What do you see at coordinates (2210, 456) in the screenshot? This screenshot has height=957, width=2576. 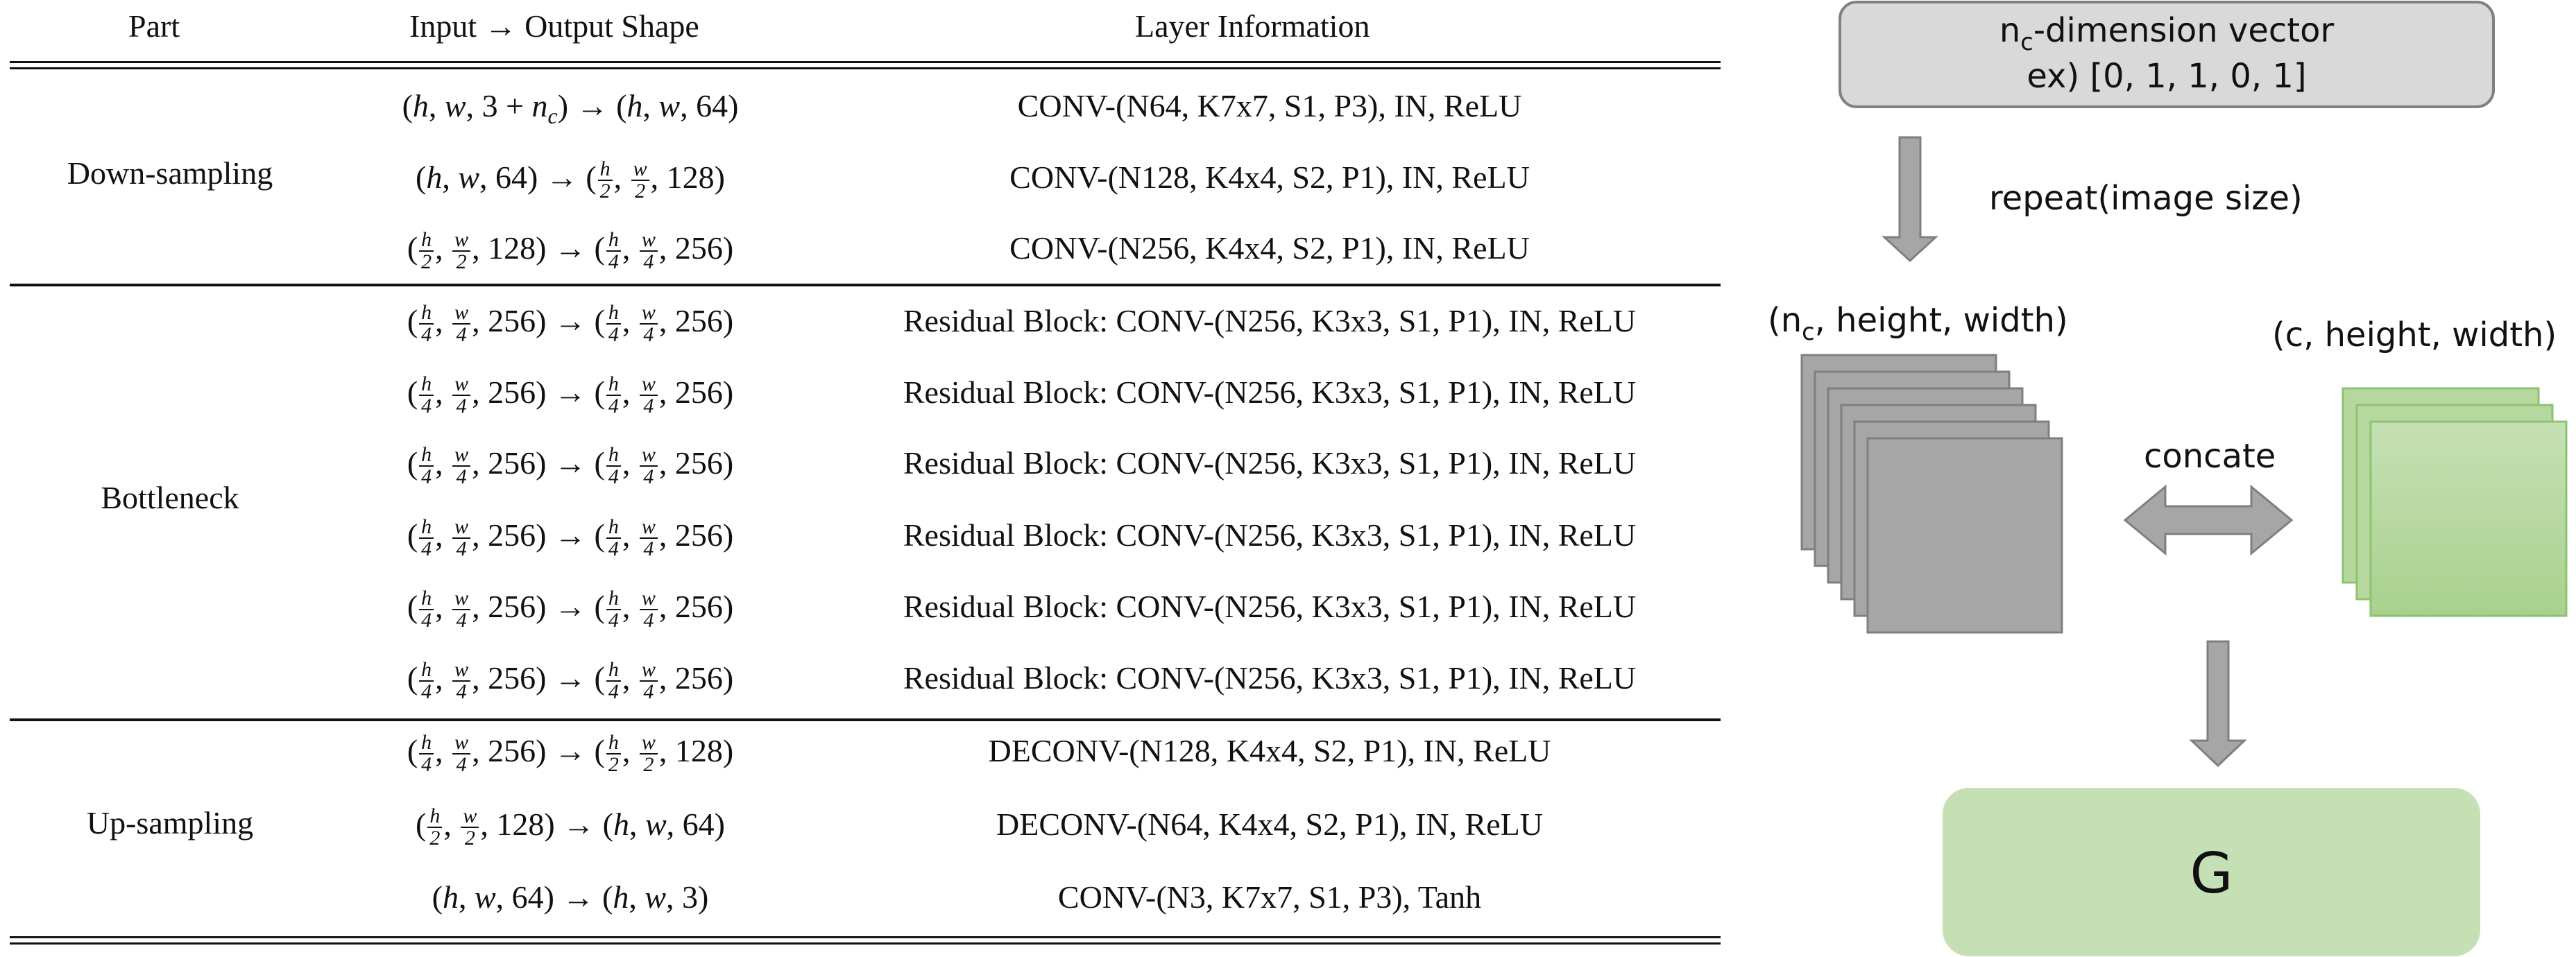 I see `concat-label: concate` at bounding box center [2210, 456].